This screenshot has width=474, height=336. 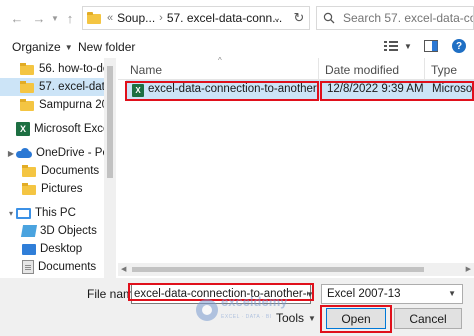 I want to click on nav-item-label: 3D Objects, so click(x=68, y=231).